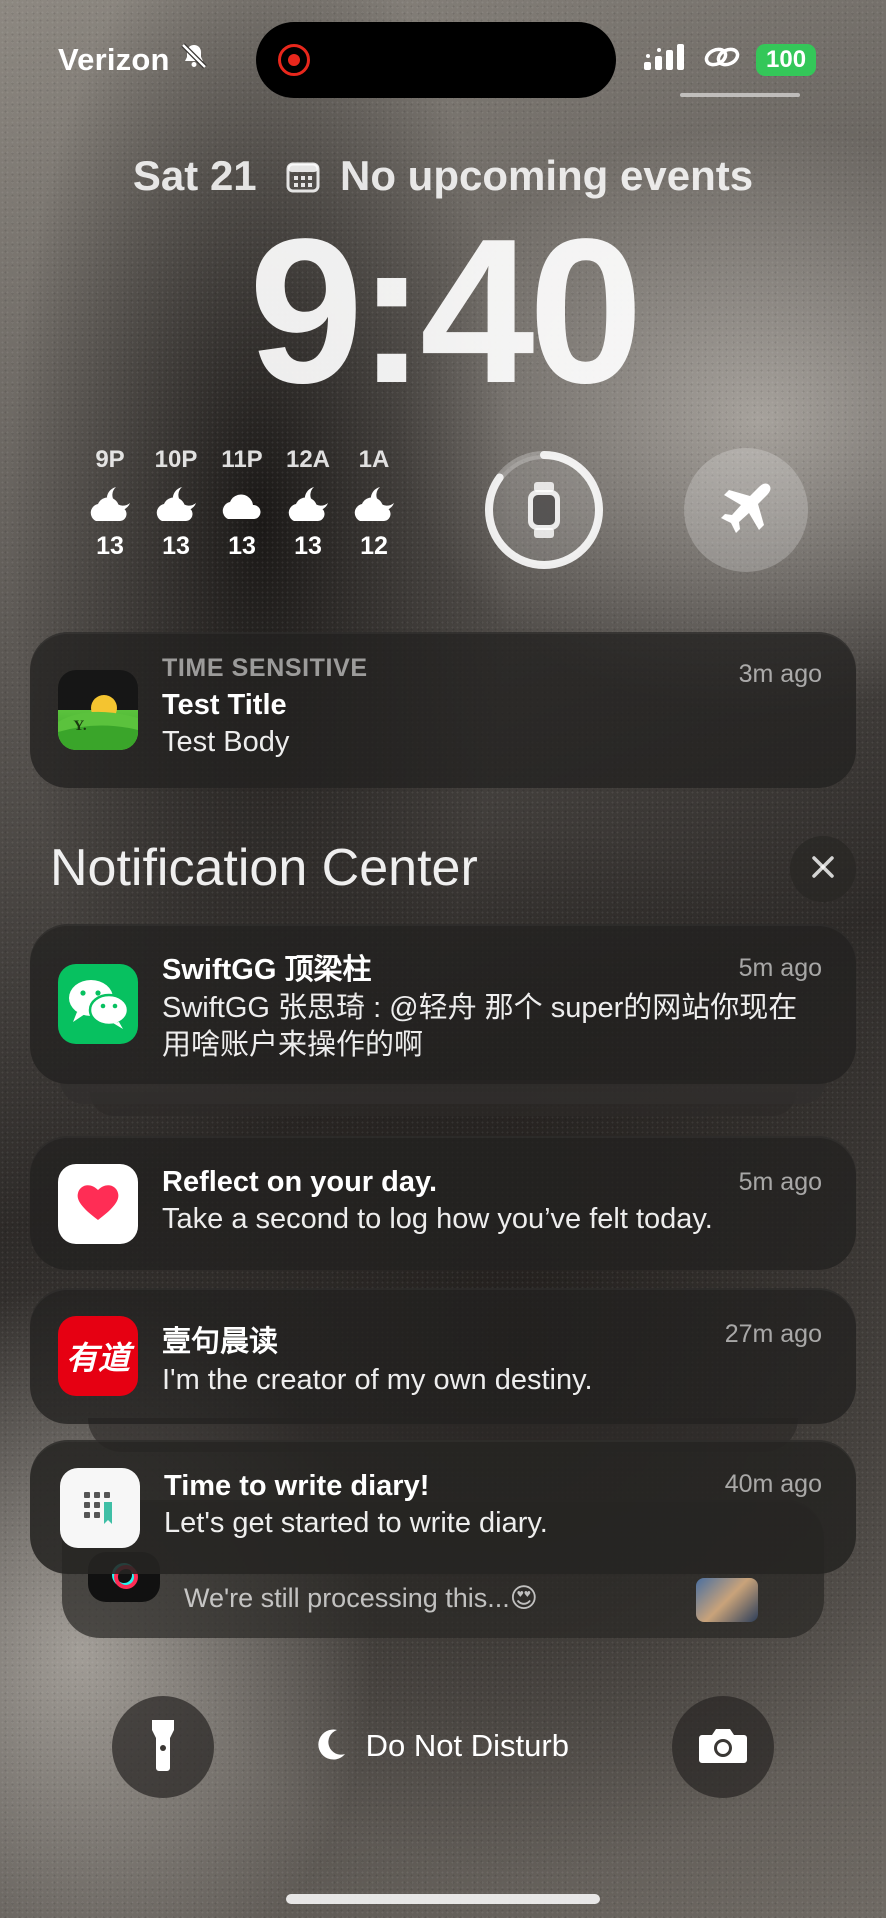 The image size is (886, 1918). Describe the element at coordinates (300, 1182) in the screenshot. I see `notification-title: Reflect on your day.` at that location.